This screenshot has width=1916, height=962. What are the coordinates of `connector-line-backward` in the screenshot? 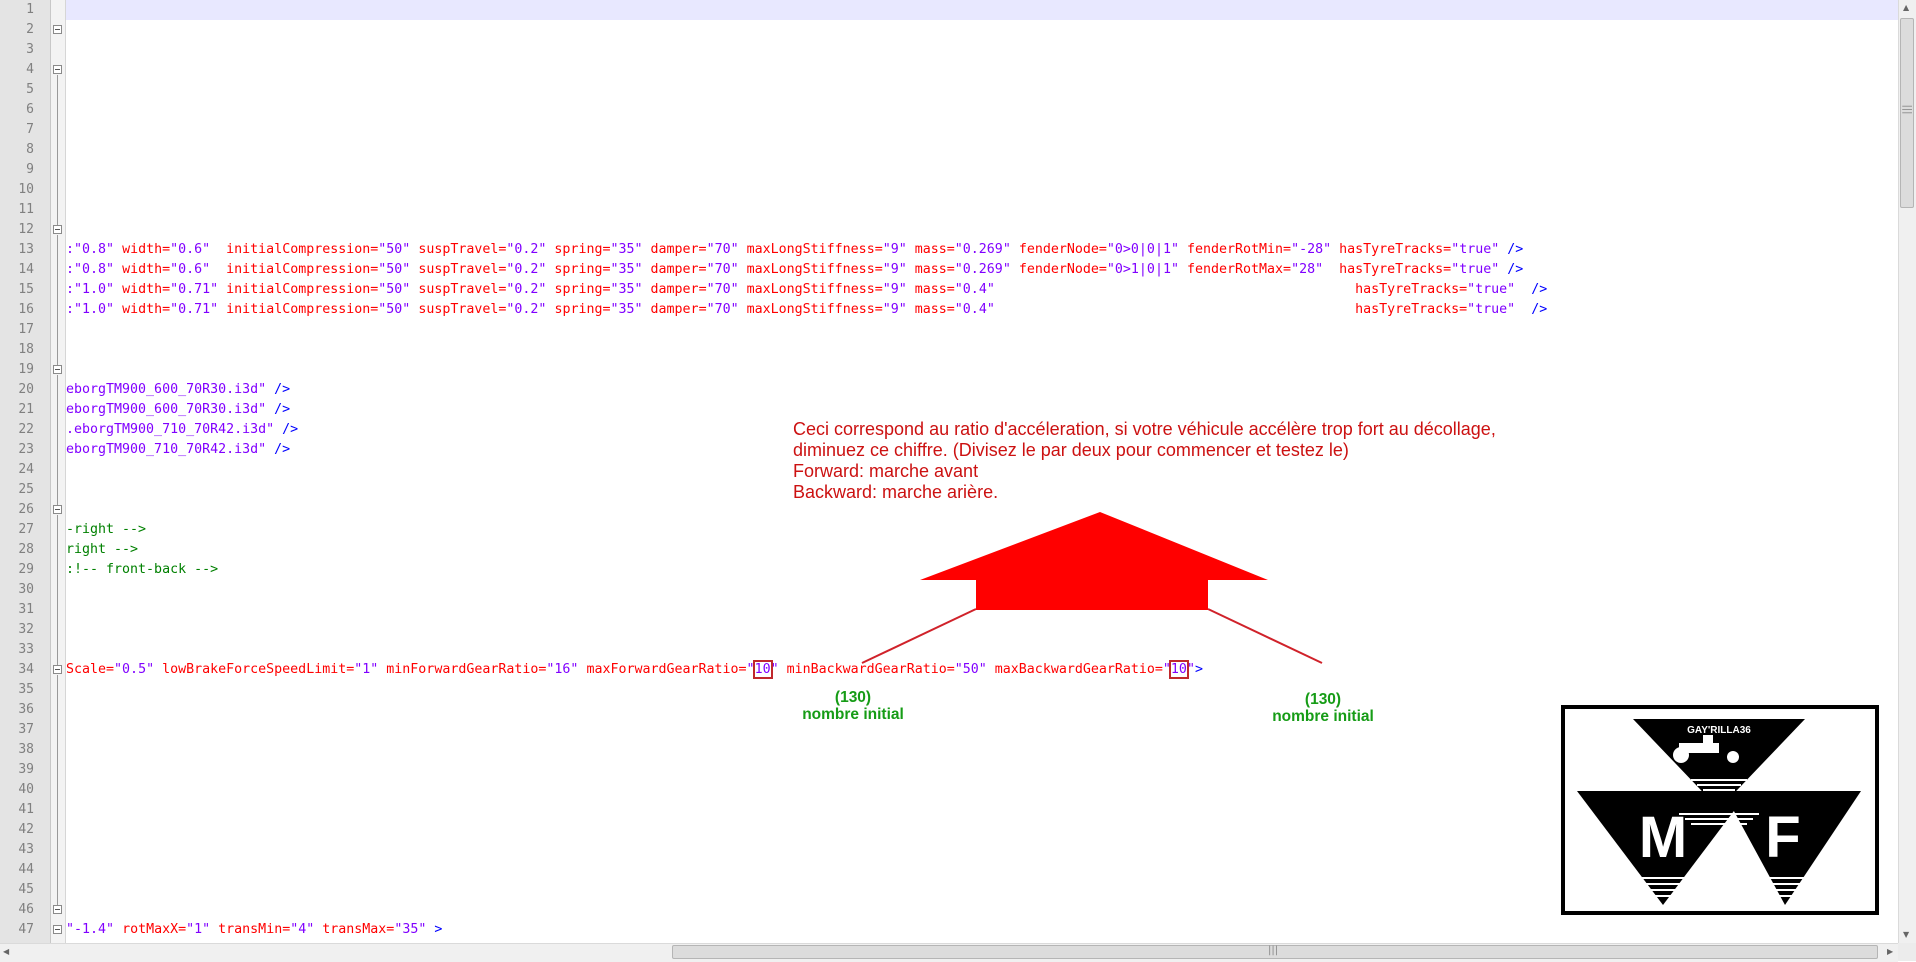 It's located at (1265, 636).